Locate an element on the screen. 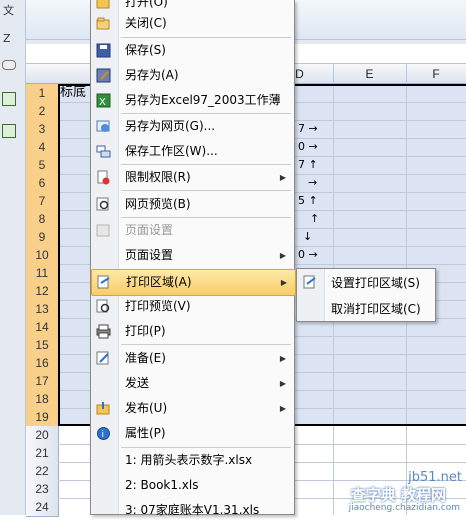 The image size is (466, 523). menu-item-close: 关闭(C) is located at coordinates (192, 23).